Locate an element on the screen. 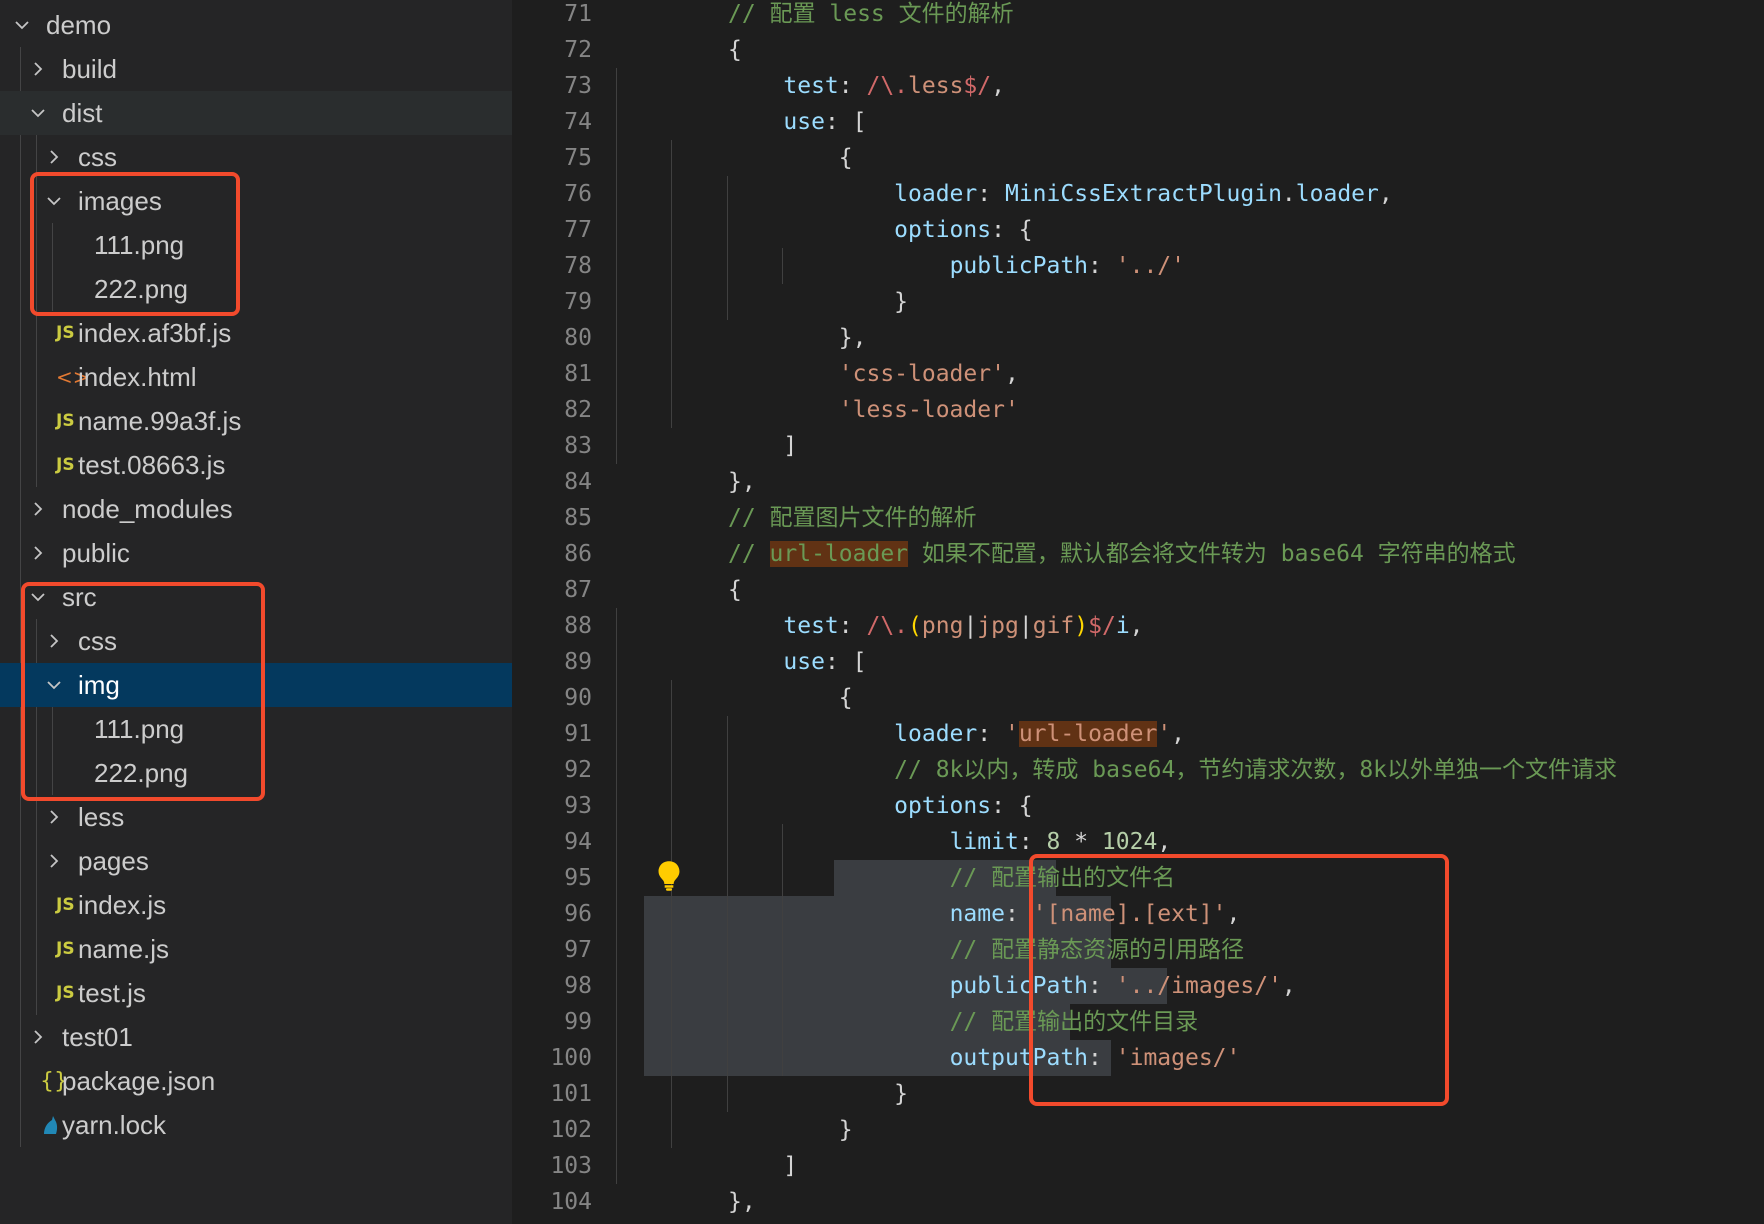  folder-public: public is located at coordinates (256, 553).